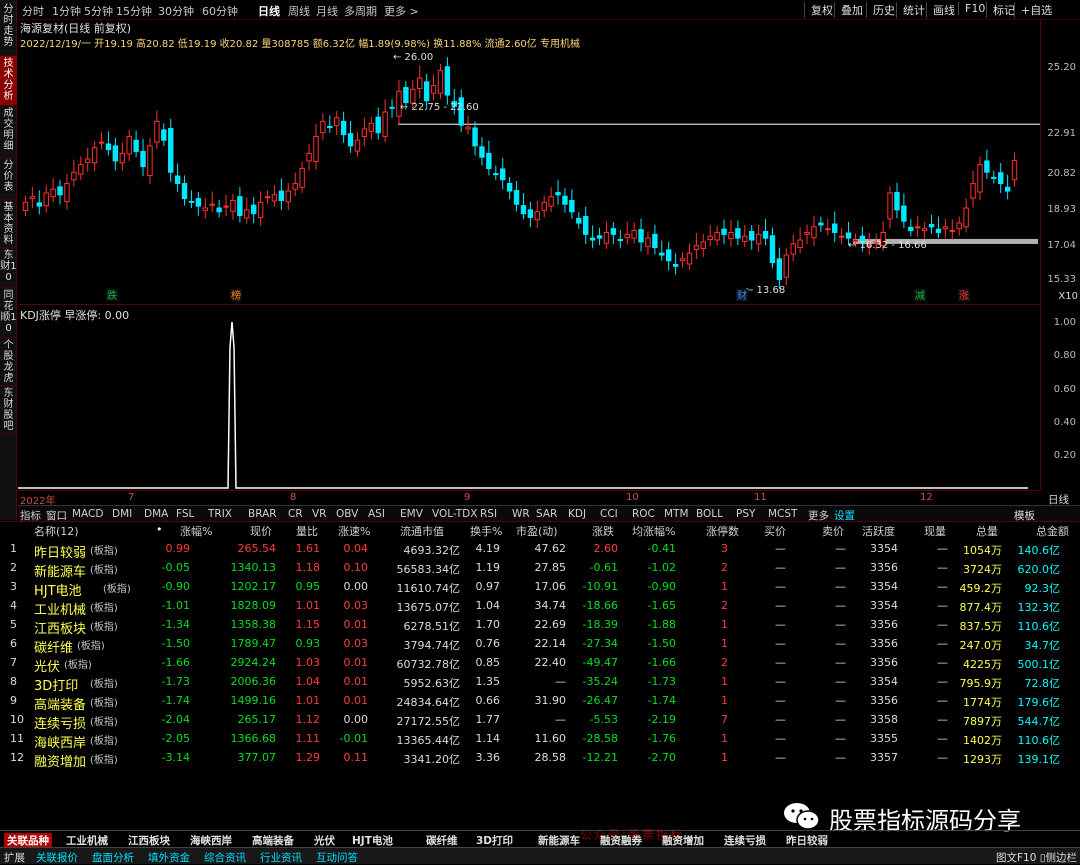 The width and height of the screenshot is (1080, 865). What do you see at coordinates (299, 11) in the screenshot?
I see `period-tab: 周线` at bounding box center [299, 11].